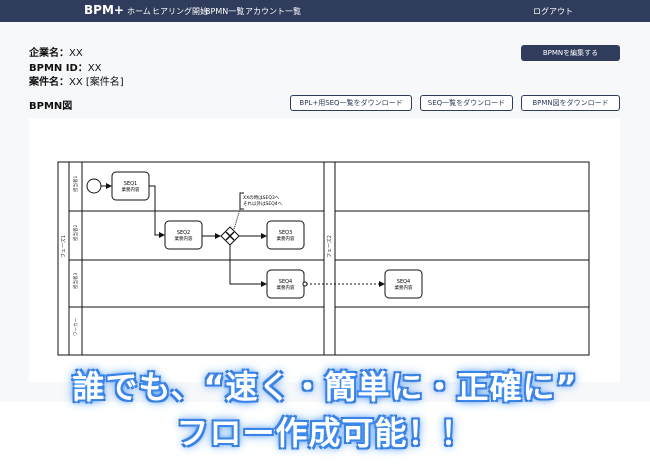 This screenshot has height=471, width=650. Describe the element at coordinates (237, 219) in the screenshot. I see `annotation-link` at that location.